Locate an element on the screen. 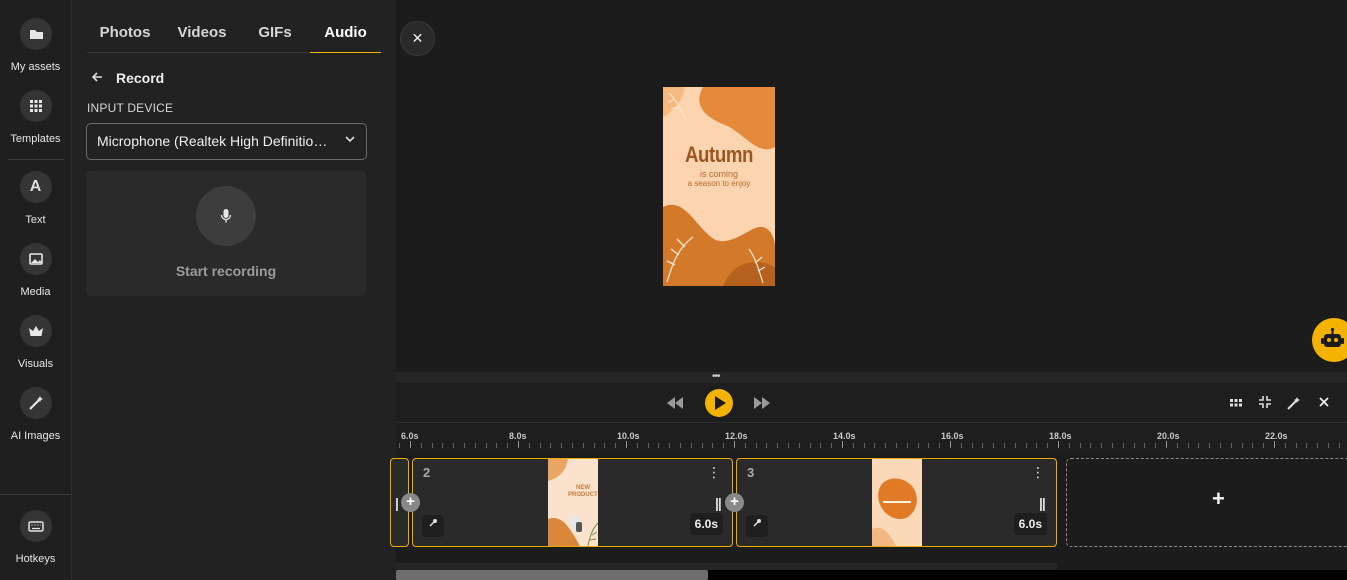 The image size is (1347, 580). rewind-button is located at coordinates (675, 405).